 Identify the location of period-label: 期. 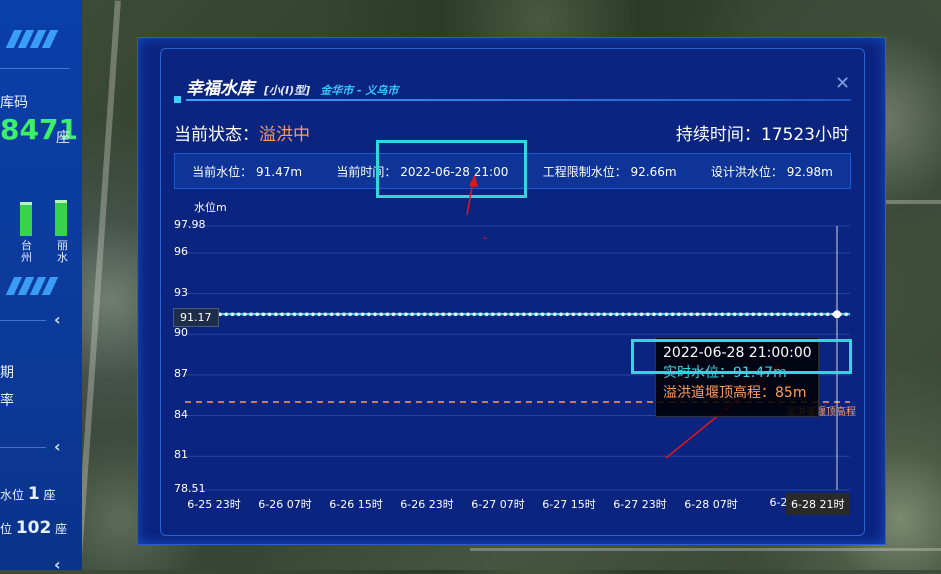
(7, 373).